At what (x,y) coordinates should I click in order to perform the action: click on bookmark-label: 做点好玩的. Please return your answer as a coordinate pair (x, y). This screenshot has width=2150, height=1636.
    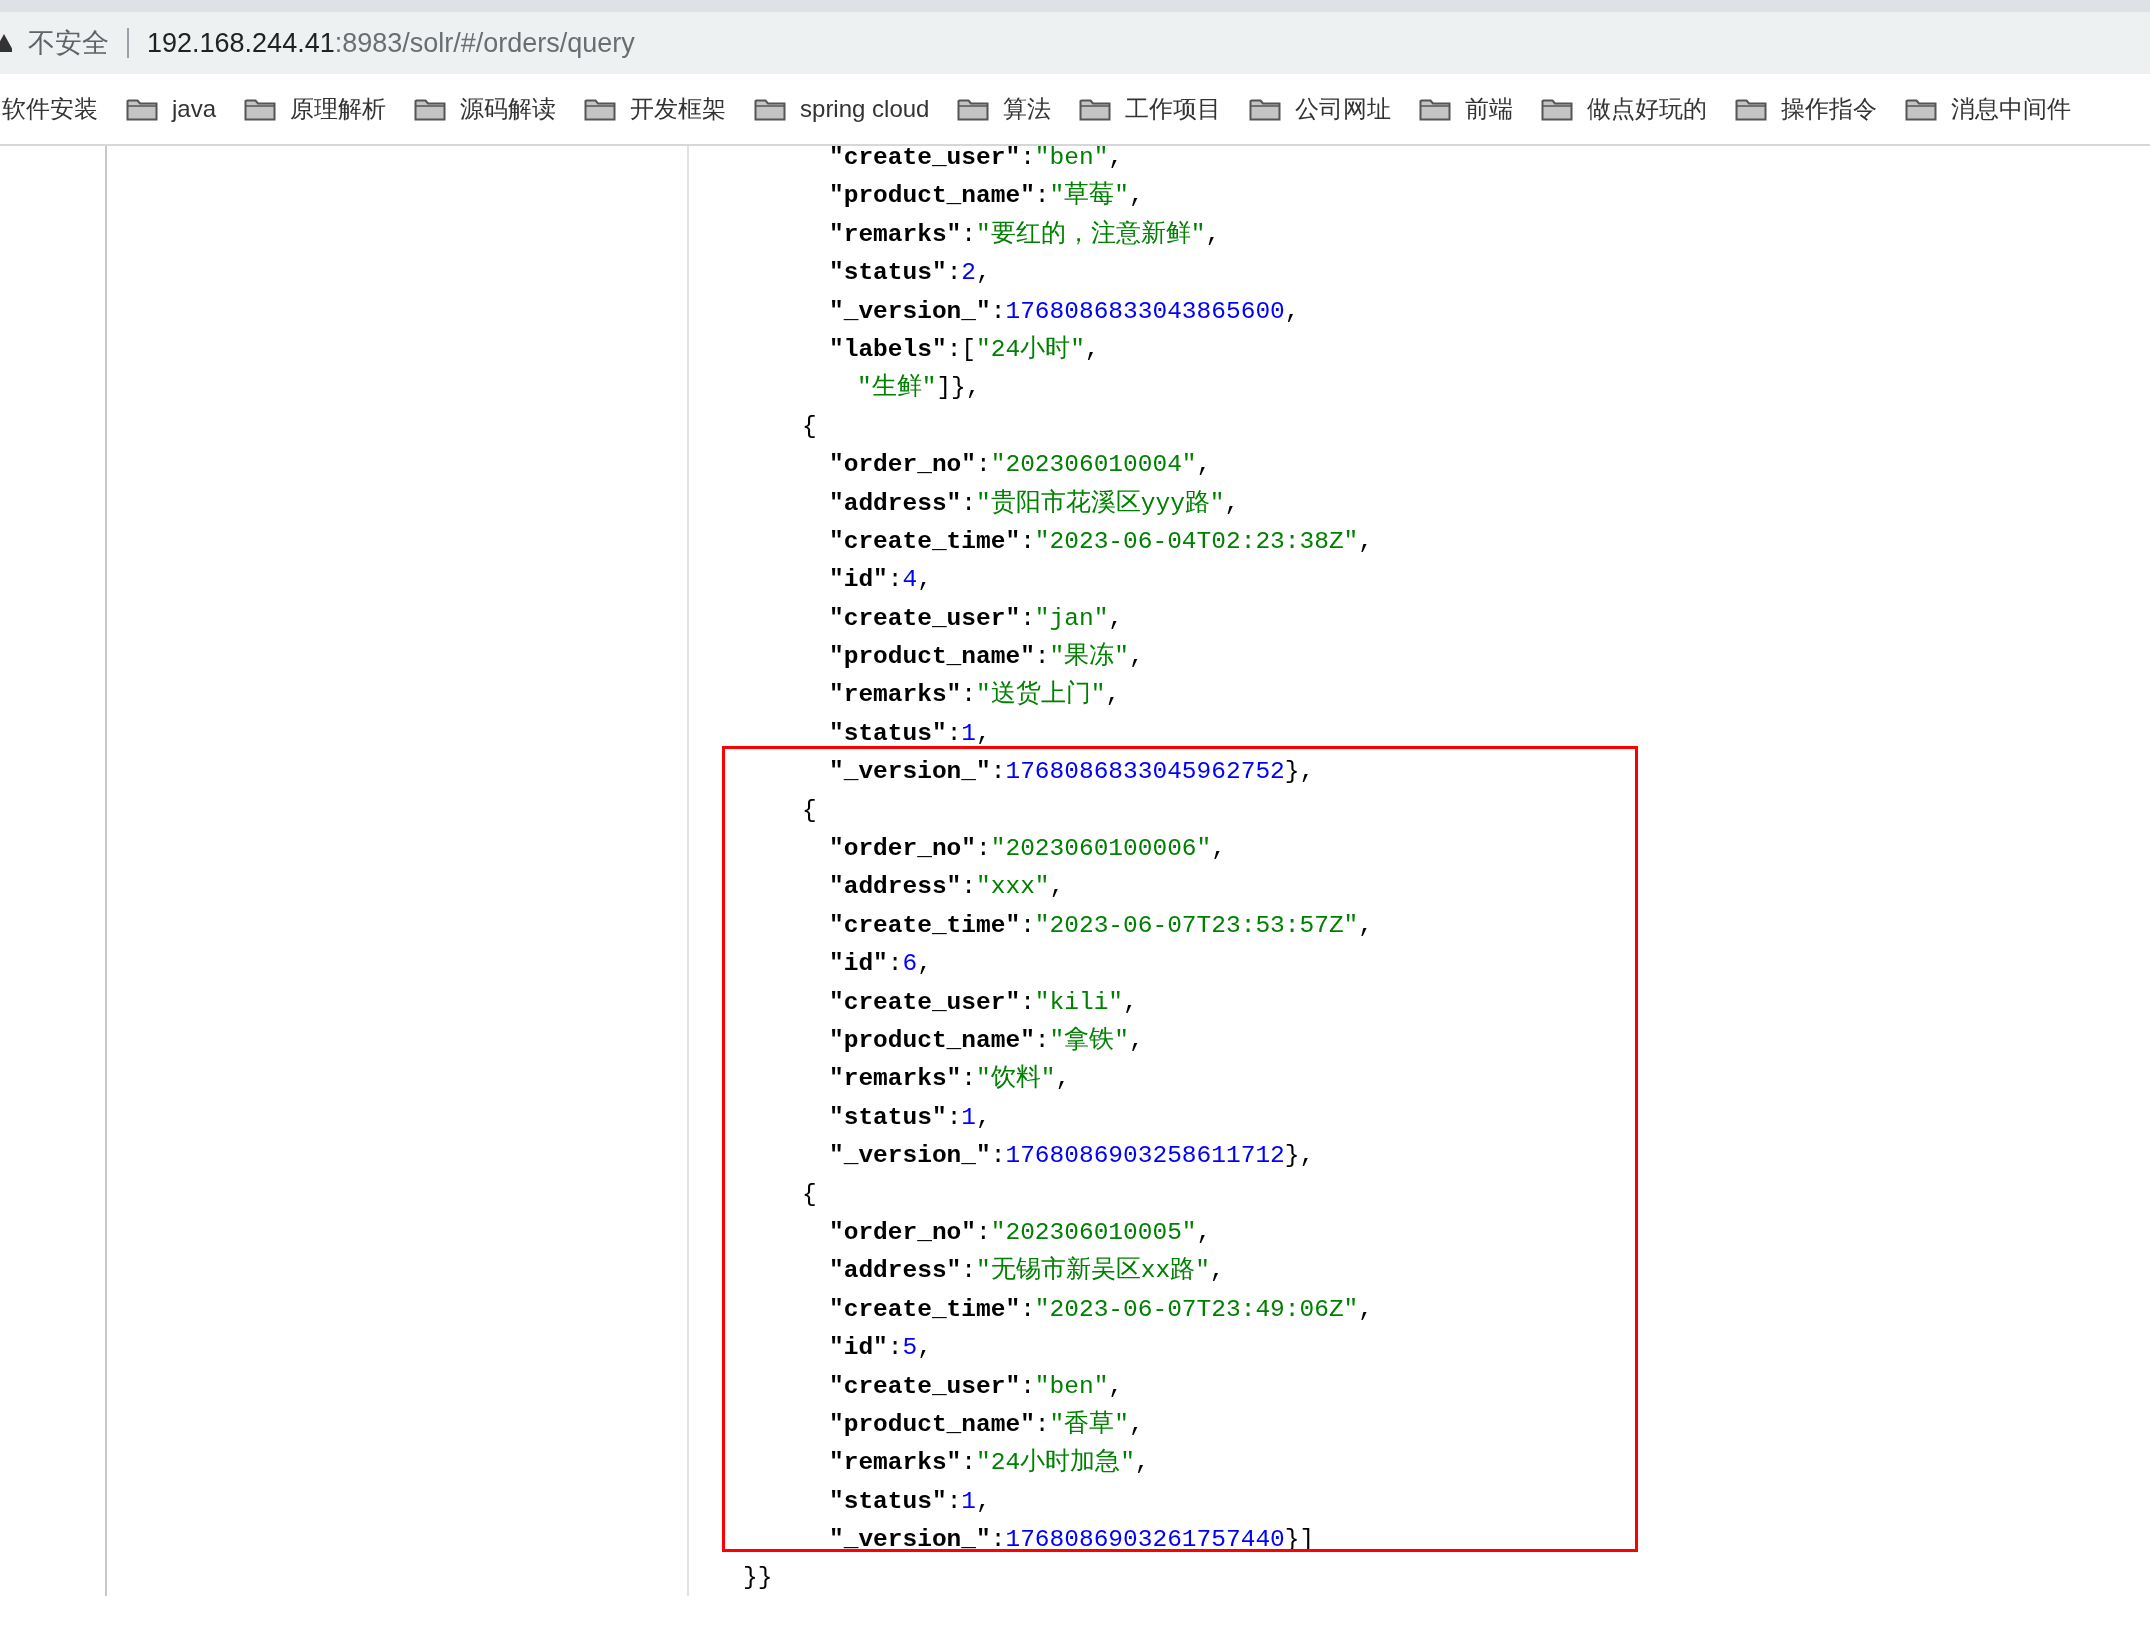
    Looking at the image, I should click on (1647, 109).